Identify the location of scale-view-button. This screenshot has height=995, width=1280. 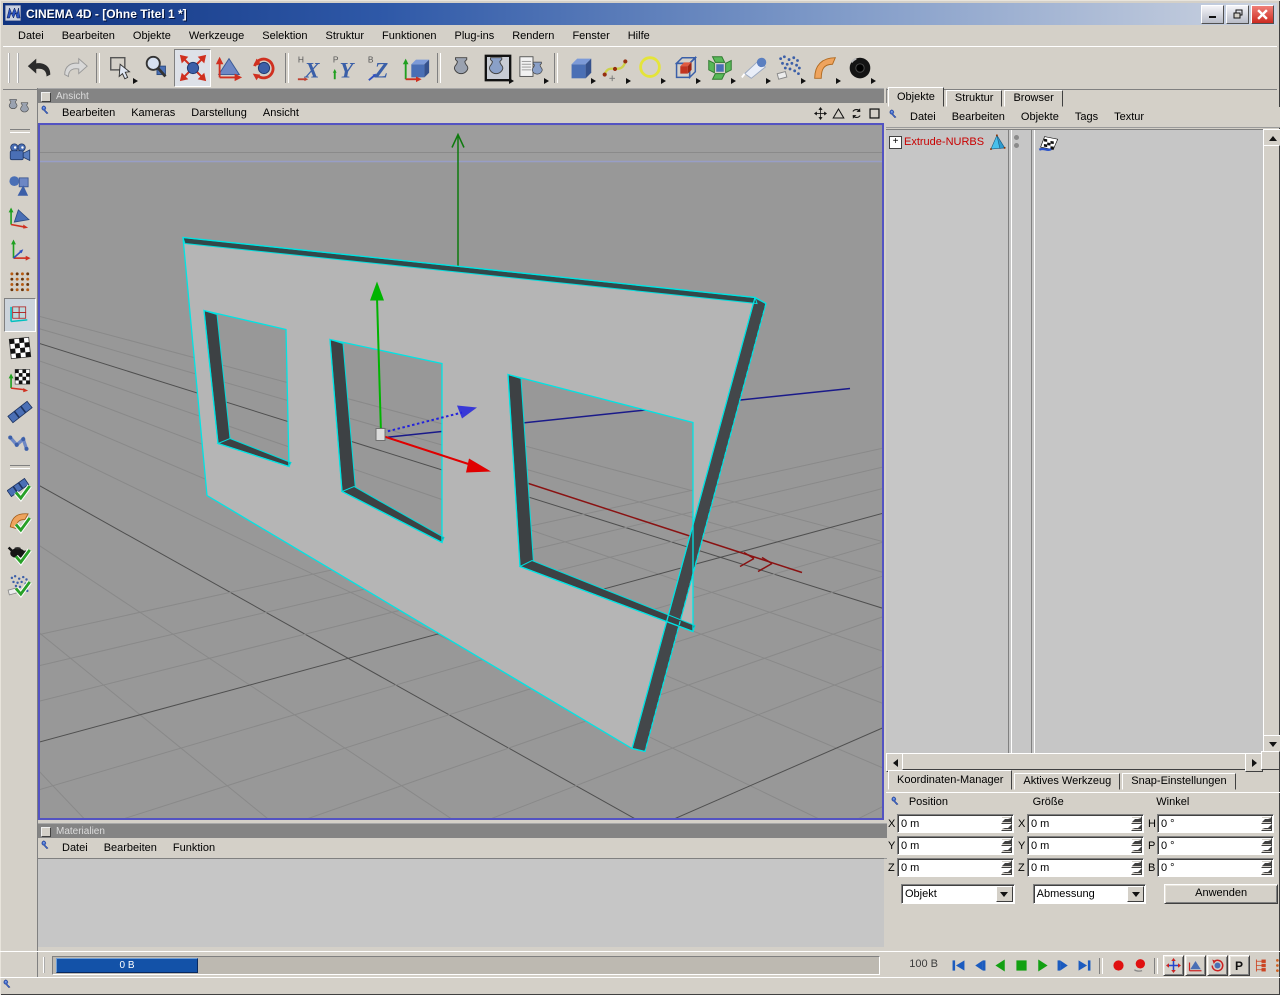
(838, 113).